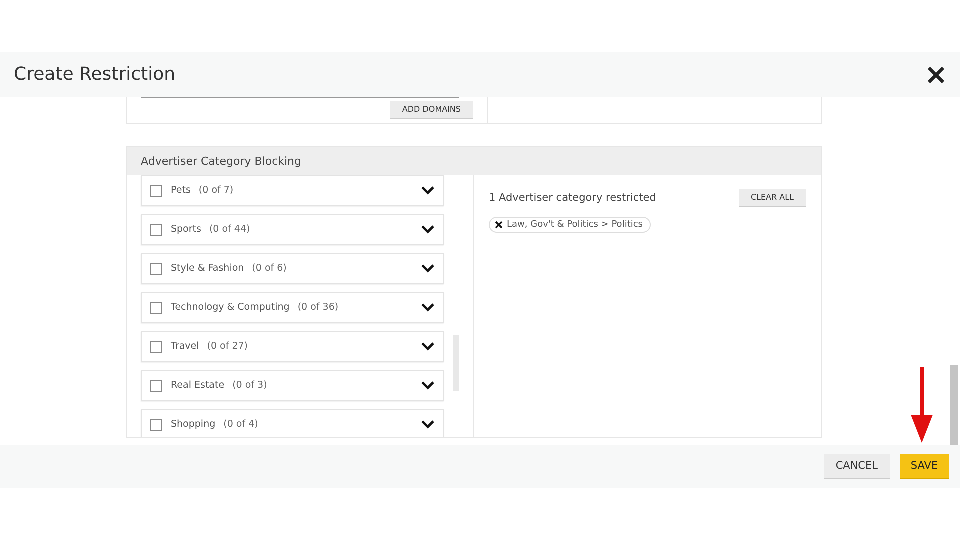 This screenshot has height=540, width=960. I want to click on category-count: (0 of 3), so click(250, 385).